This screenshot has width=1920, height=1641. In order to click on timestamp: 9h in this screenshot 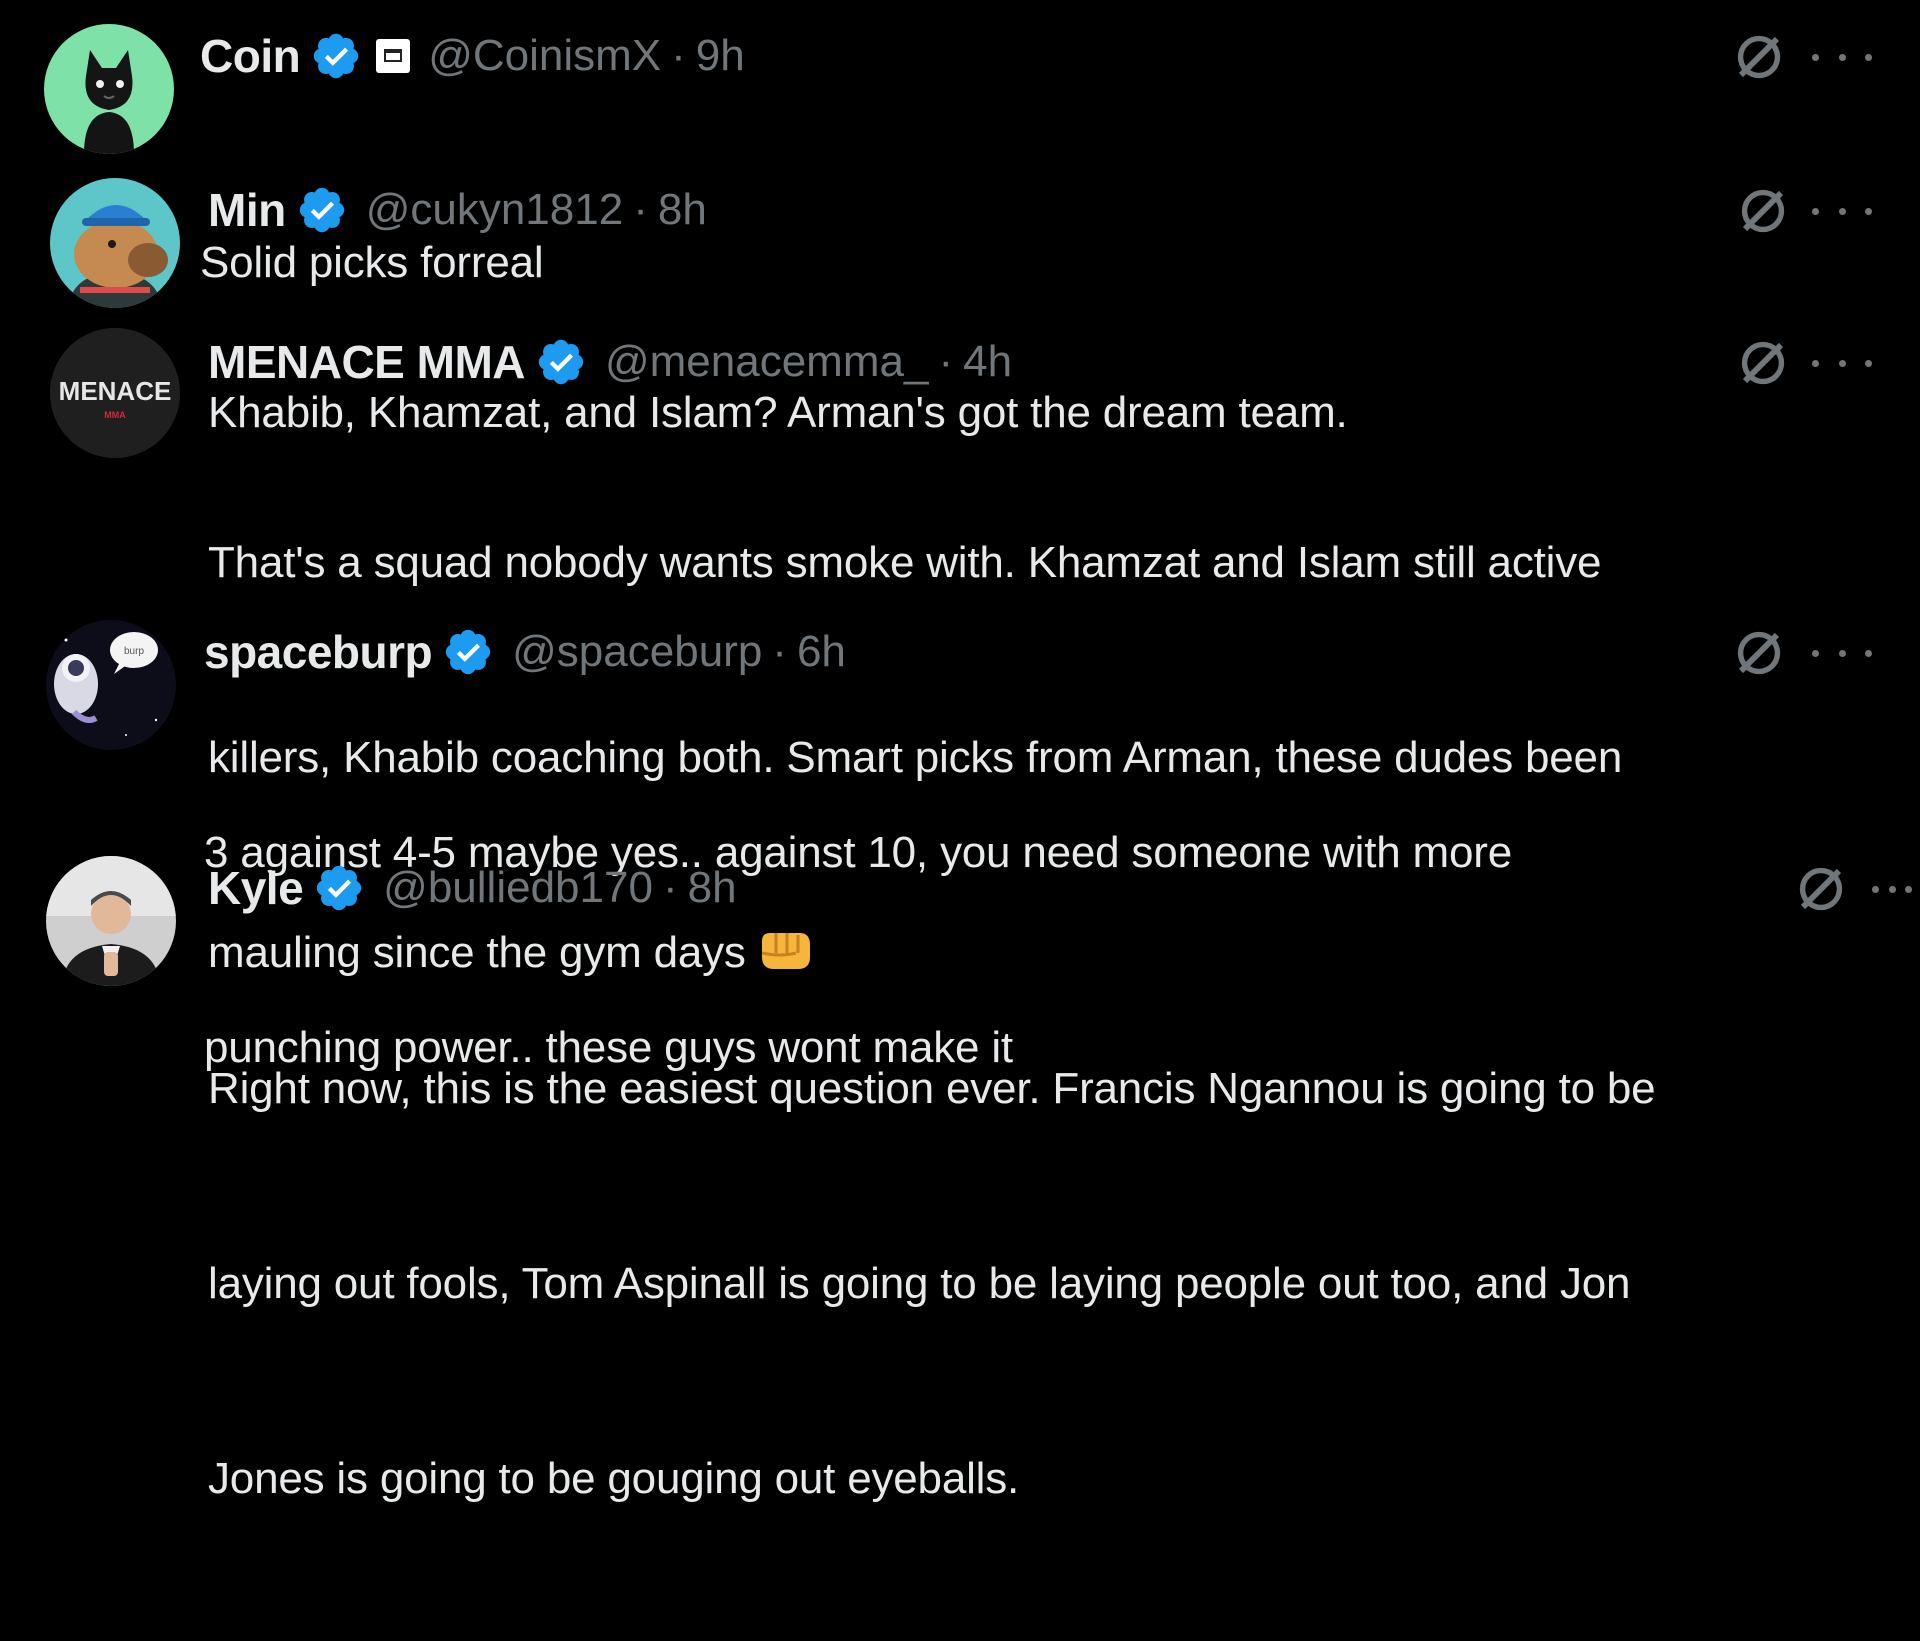, I will do `click(720, 56)`.